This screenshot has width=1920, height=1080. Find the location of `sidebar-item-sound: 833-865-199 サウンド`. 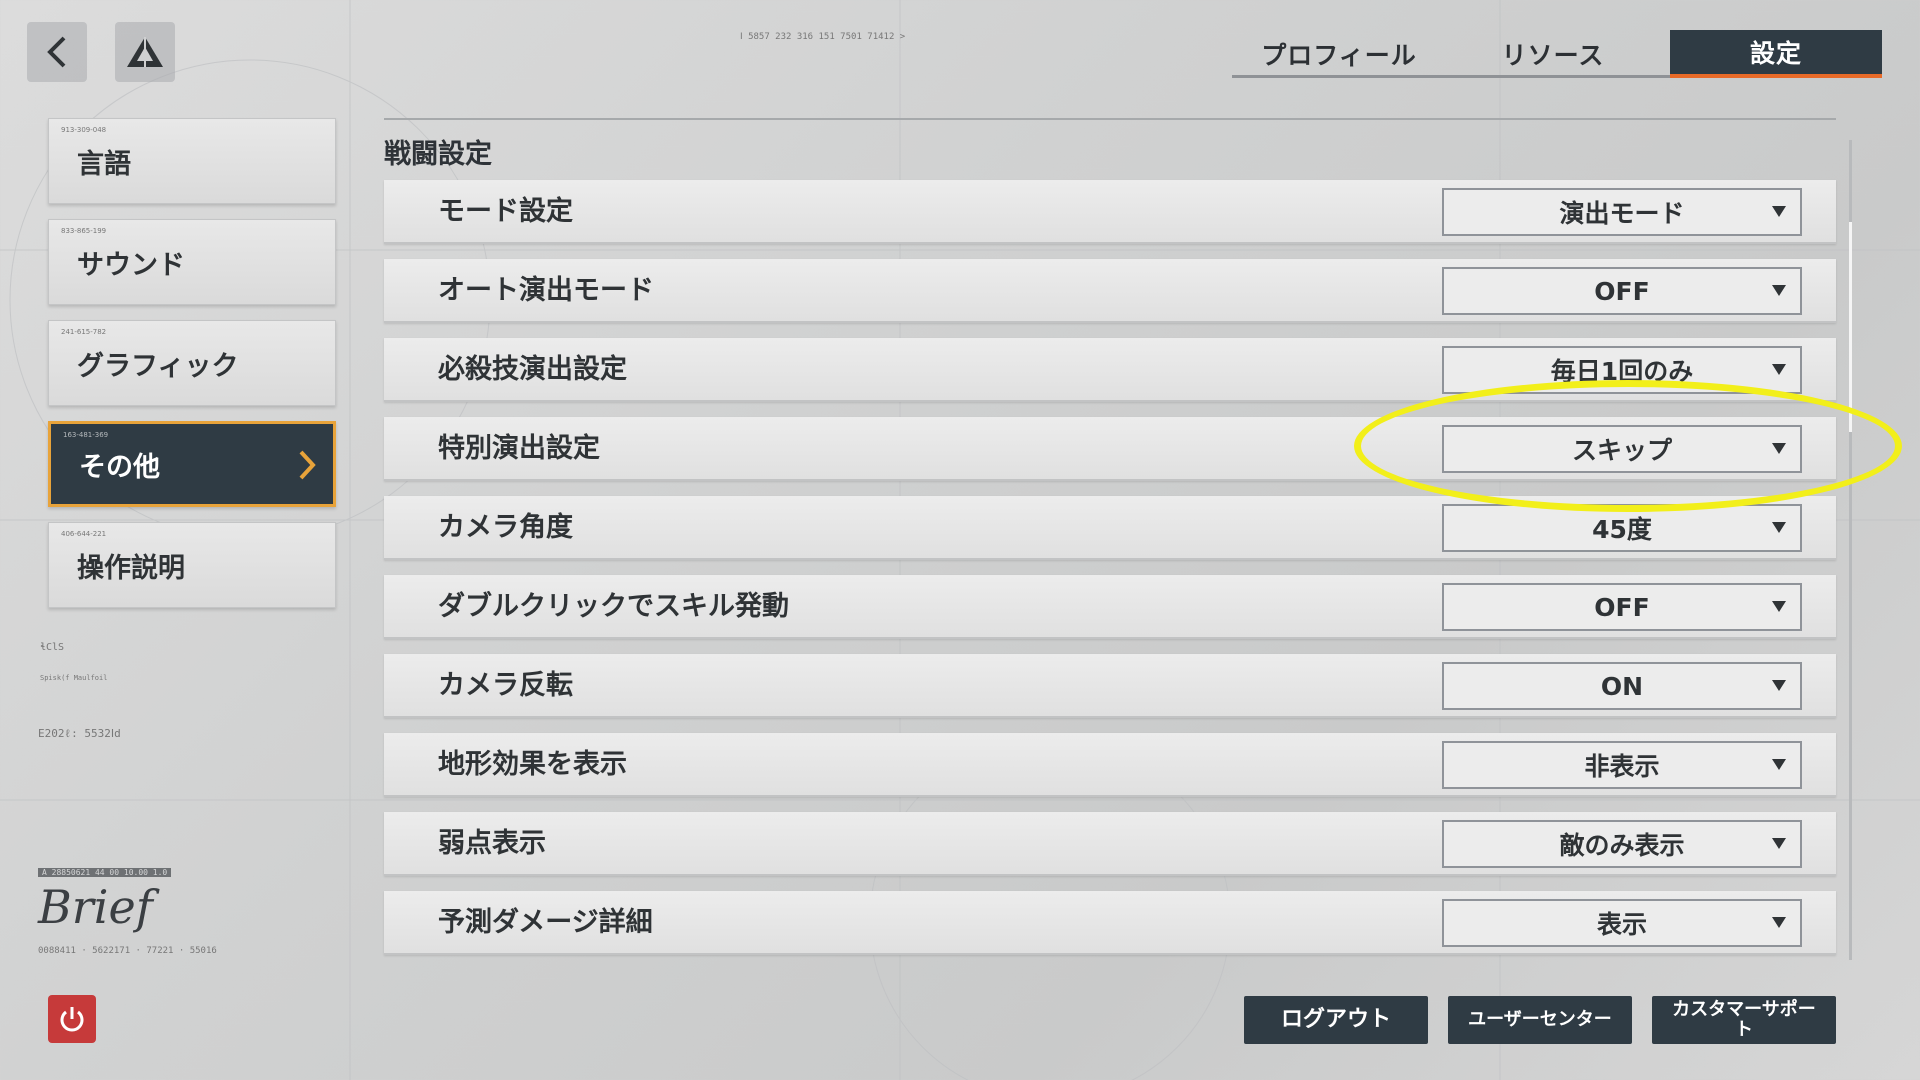

sidebar-item-sound: 833-865-199 サウンド is located at coordinates (192, 262).